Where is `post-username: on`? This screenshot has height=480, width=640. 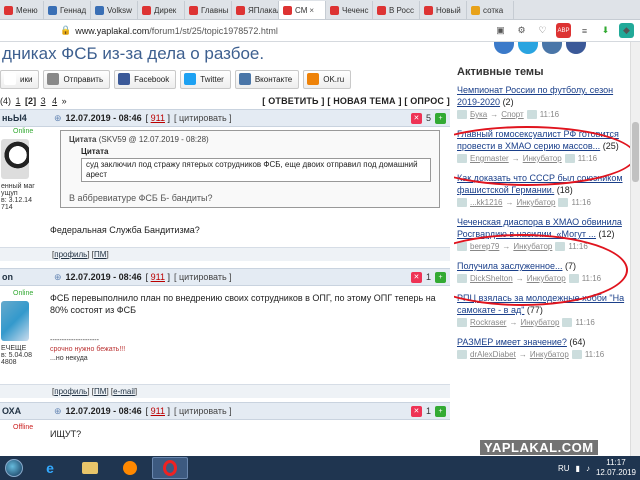 post-username: on is located at coordinates (25, 277).